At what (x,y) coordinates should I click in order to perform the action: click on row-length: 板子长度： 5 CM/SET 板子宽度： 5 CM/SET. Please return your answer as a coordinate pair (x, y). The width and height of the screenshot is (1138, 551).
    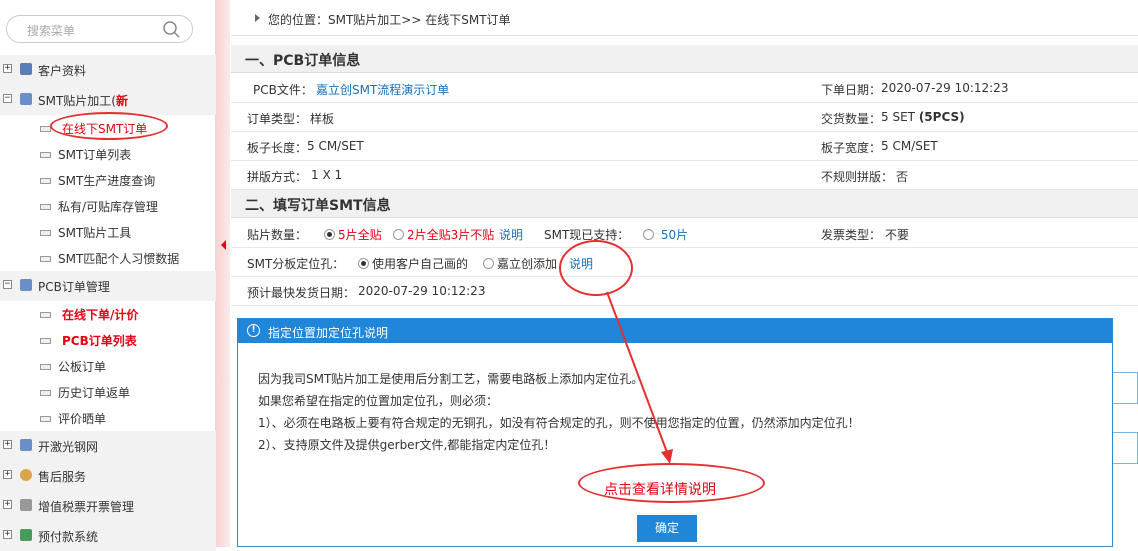
    Looking at the image, I should click on (684, 146).